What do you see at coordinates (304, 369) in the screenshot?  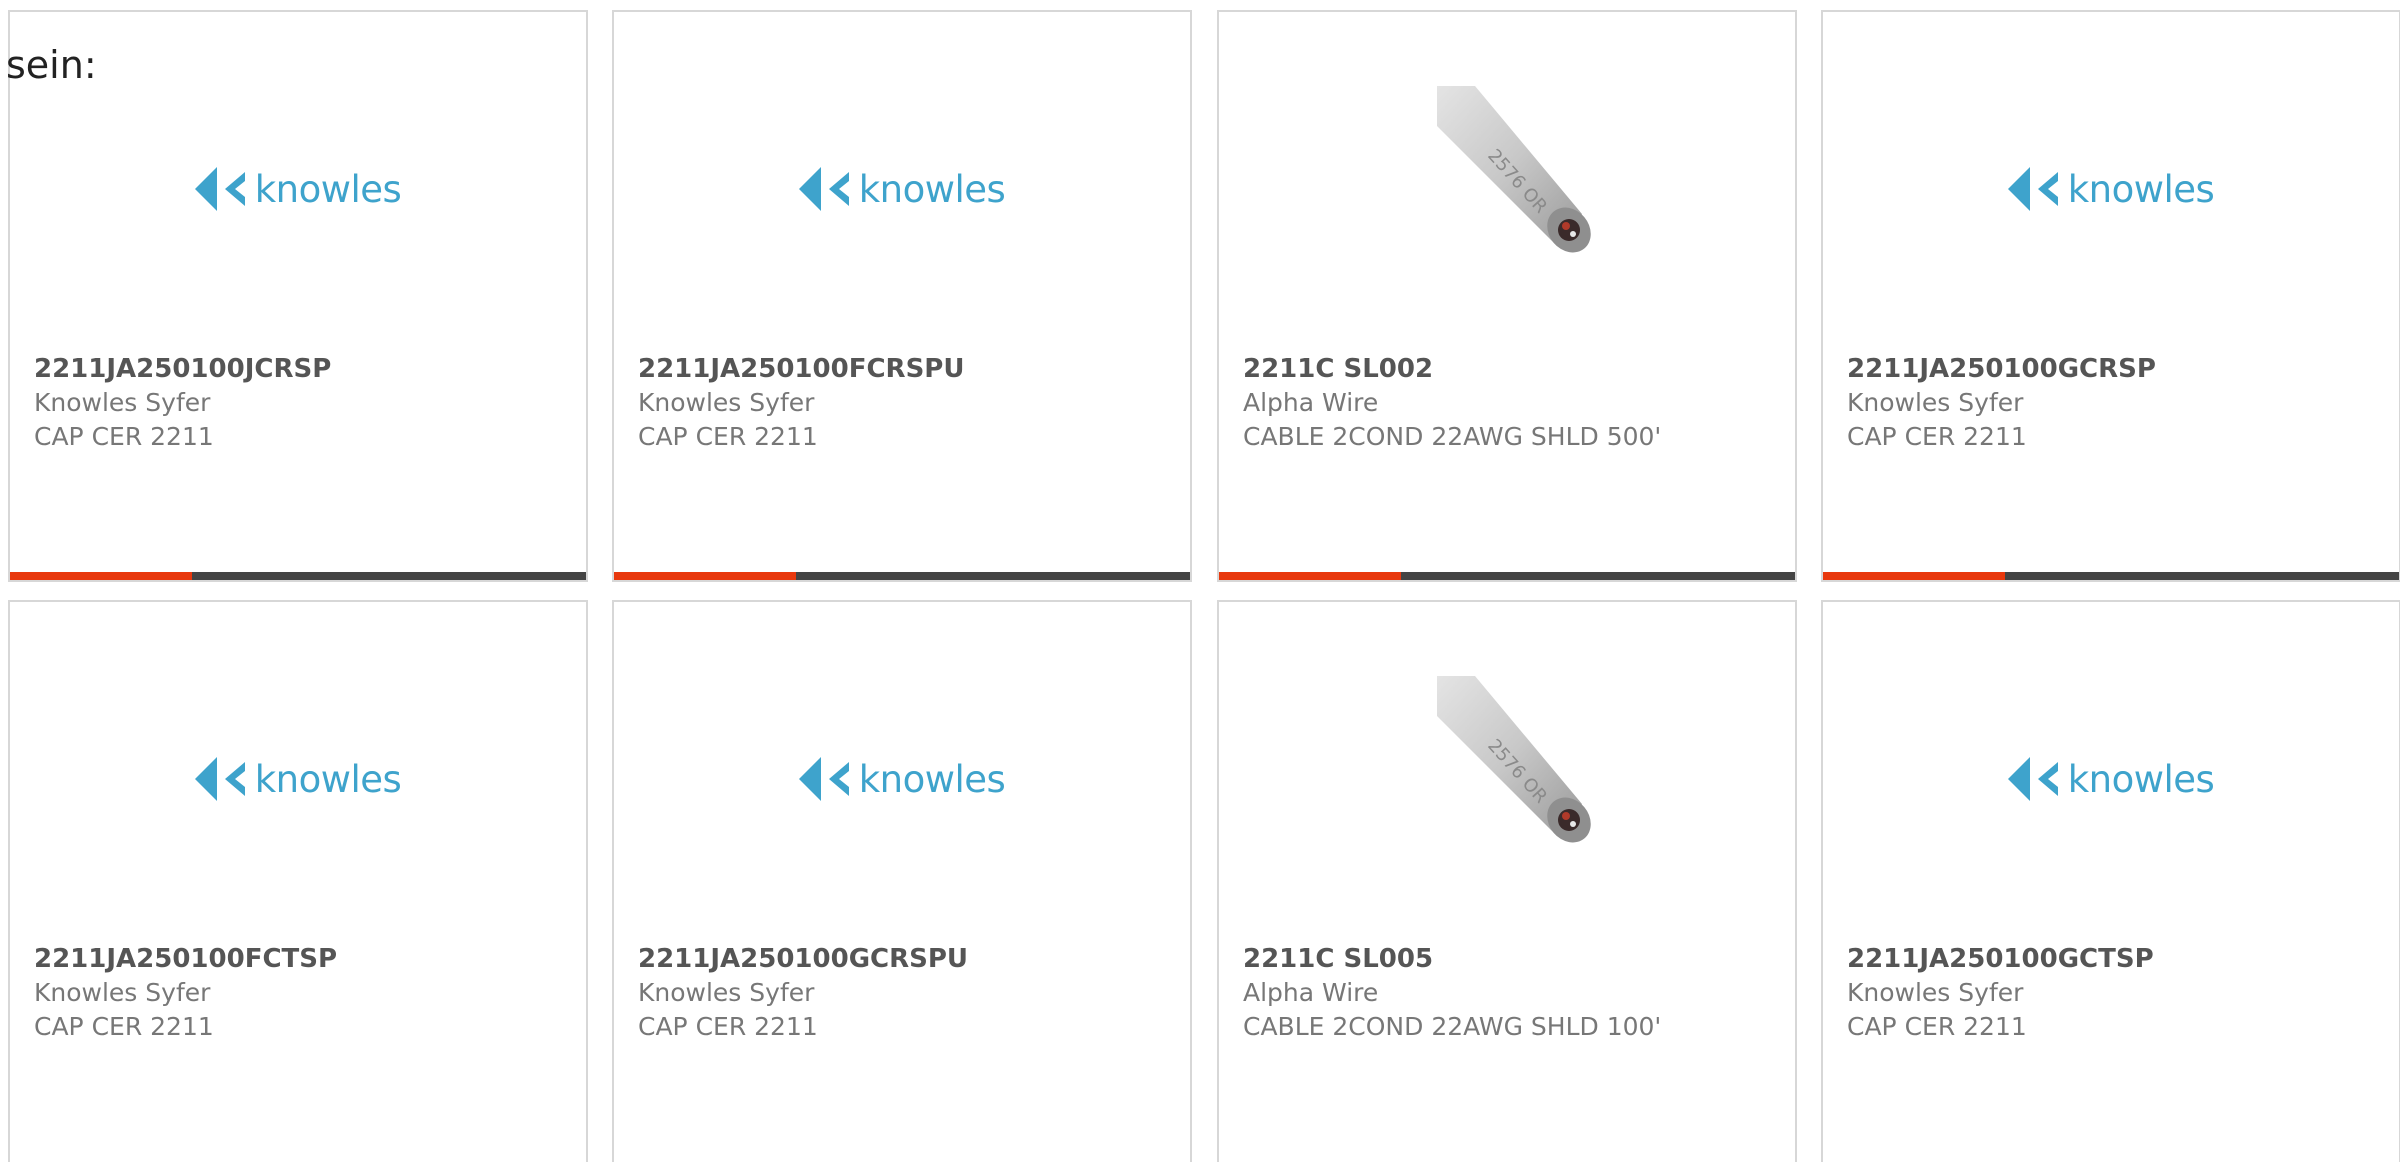 I see `part-number: 2211JA250100JCRSP` at bounding box center [304, 369].